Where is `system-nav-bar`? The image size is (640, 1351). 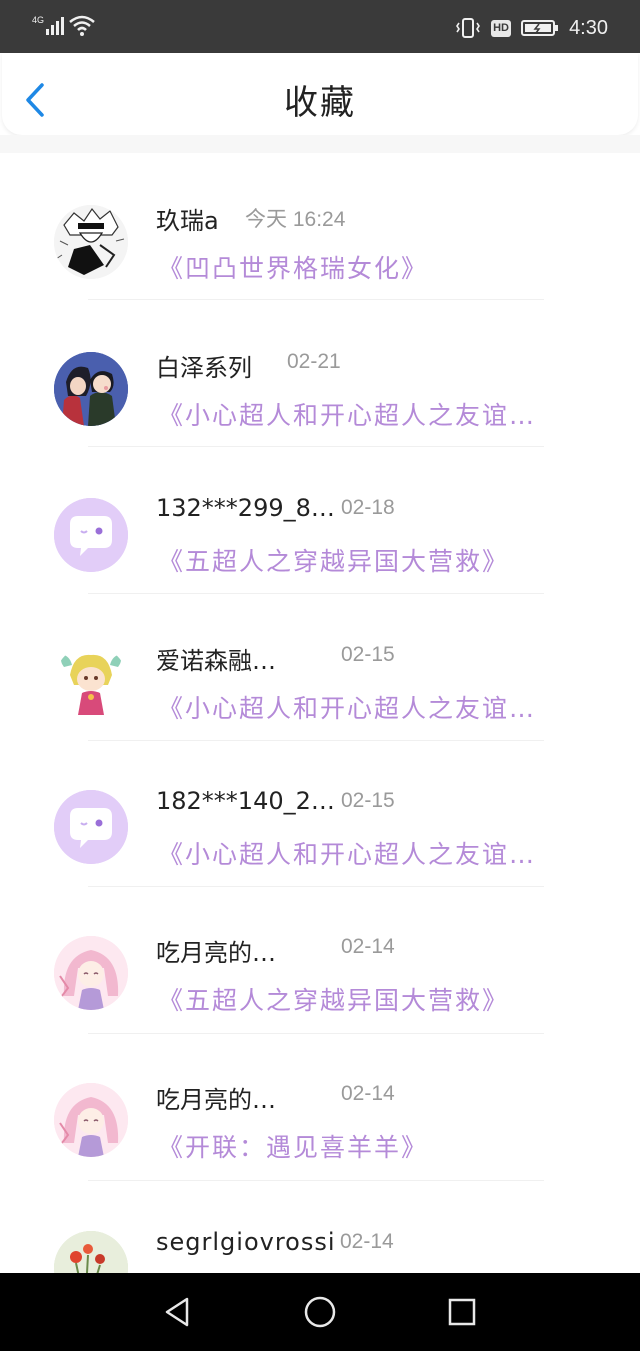 system-nav-bar is located at coordinates (320, 1312).